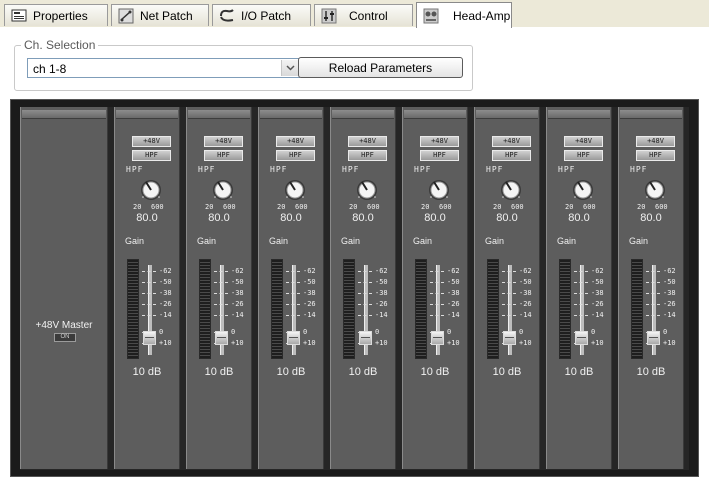 This screenshot has width=709, height=480. What do you see at coordinates (423, 169) in the screenshot?
I see `hpf-label: HPF` at bounding box center [423, 169].